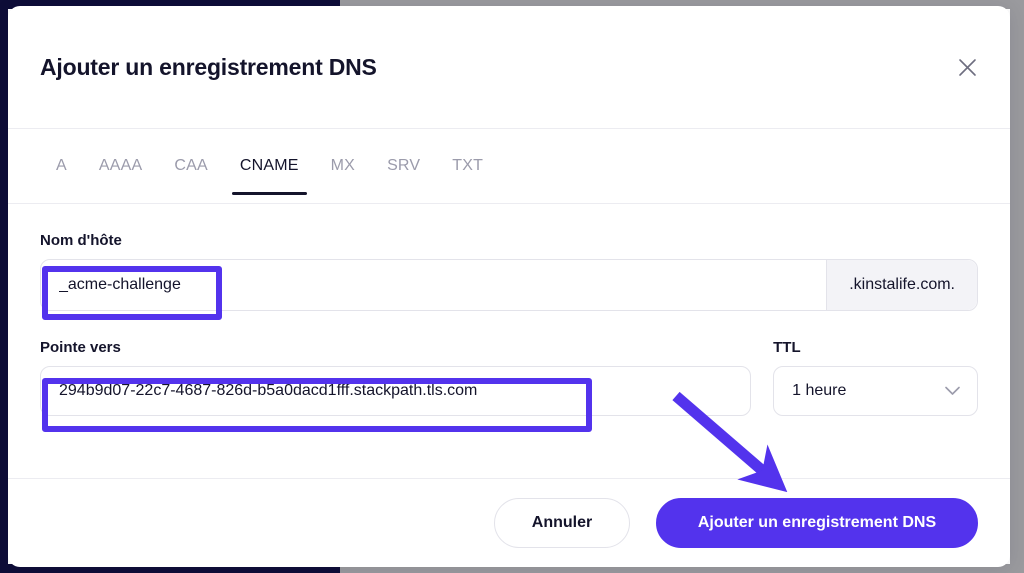  Describe the element at coordinates (434, 285) in the screenshot. I see `hostname-input` at that location.